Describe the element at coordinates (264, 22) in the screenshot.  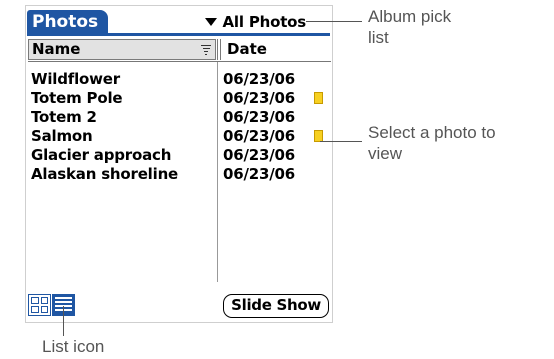
I see `album-pick-label: All Photos` at that location.